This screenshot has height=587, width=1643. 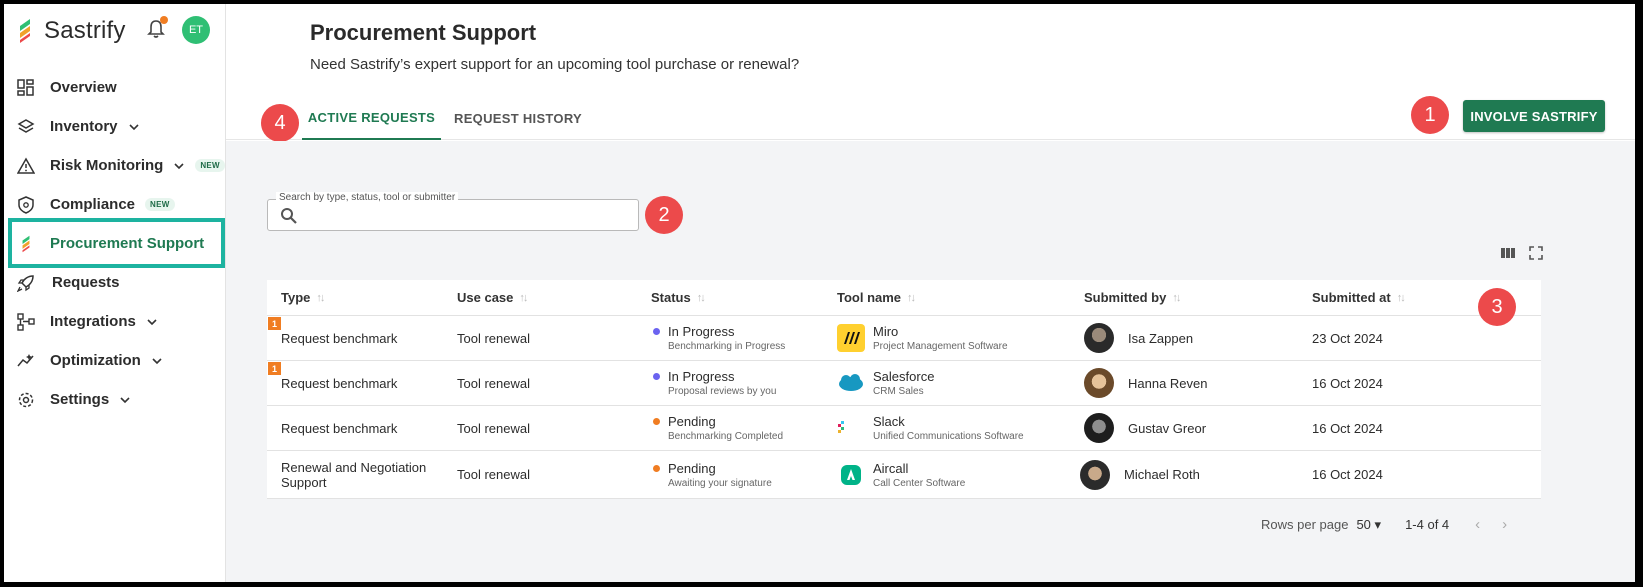 I want to click on tool-name: Slack, so click(x=889, y=421).